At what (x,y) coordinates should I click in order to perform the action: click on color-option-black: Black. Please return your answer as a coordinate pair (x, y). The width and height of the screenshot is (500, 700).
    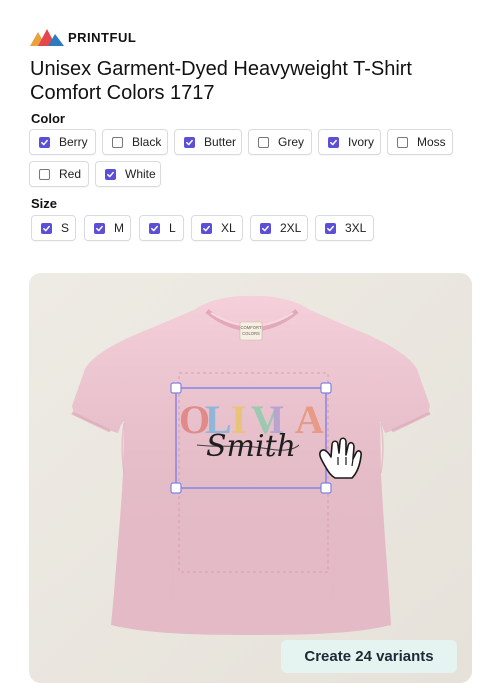
    Looking at the image, I should click on (135, 142).